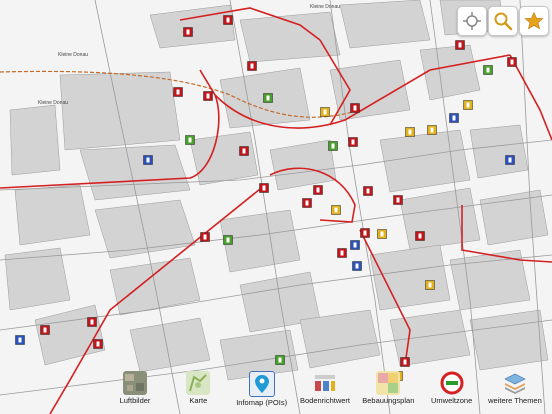 The height and width of the screenshot is (414, 552). I want to click on toolbar-item-weitere-themen: weitere Themen, so click(515, 391).